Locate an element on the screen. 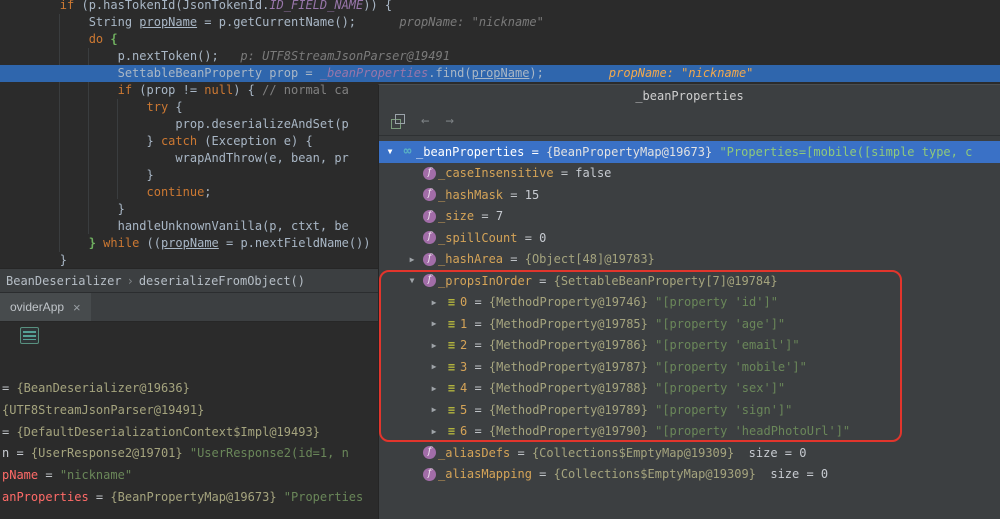 The width and height of the screenshot is (1000, 519). close-icon: × is located at coordinates (77, 307).